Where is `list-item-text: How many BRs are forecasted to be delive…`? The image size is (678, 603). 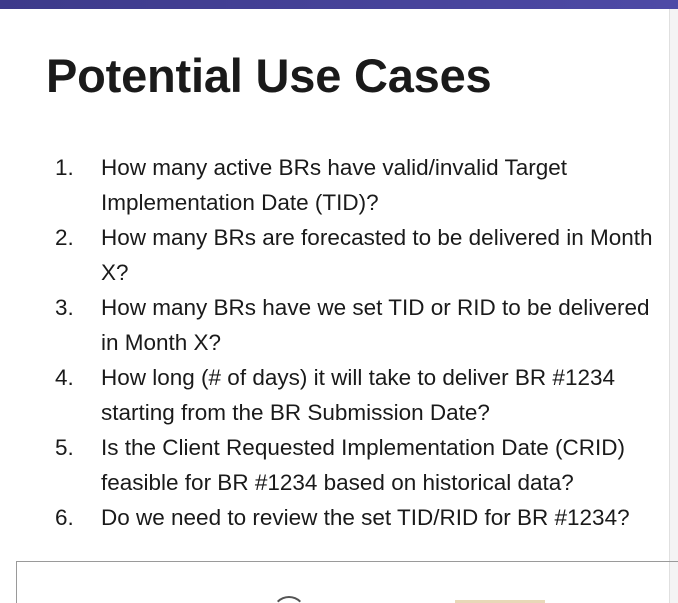
list-item-text: How many BRs are forecasted to be delive… is located at coordinates (377, 255).